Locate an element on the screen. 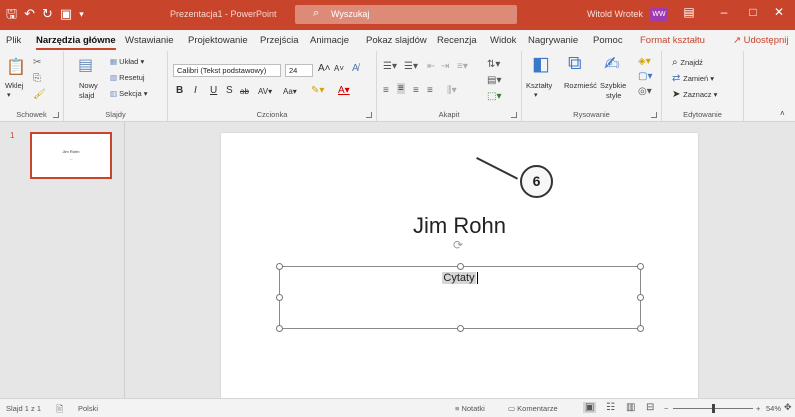 The image size is (795, 417). paste-button: Wklej is located at coordinates (14, 85).